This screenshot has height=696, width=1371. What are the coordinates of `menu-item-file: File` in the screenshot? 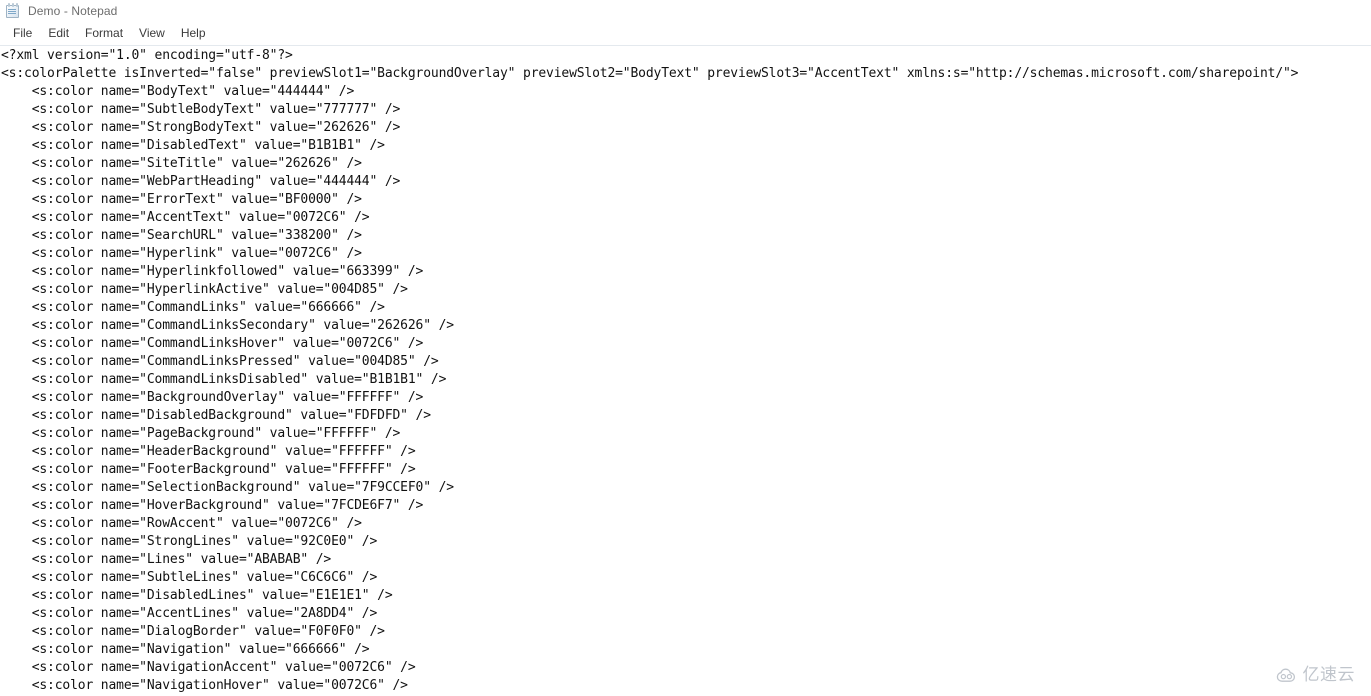 It's located at (22, 33).